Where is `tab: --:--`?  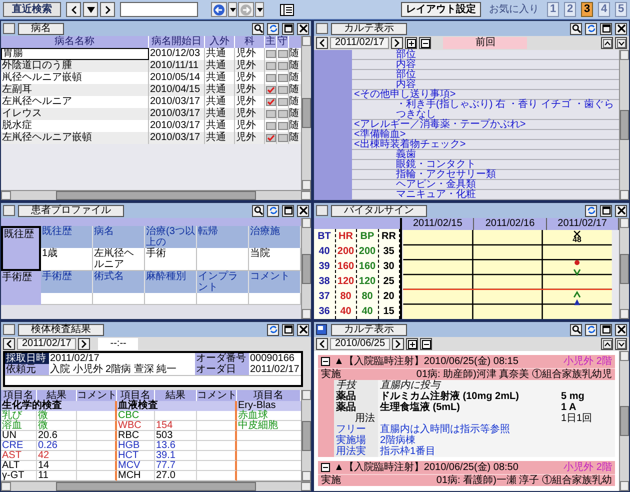
tab: --:-- is located at coordinates (118, 344).